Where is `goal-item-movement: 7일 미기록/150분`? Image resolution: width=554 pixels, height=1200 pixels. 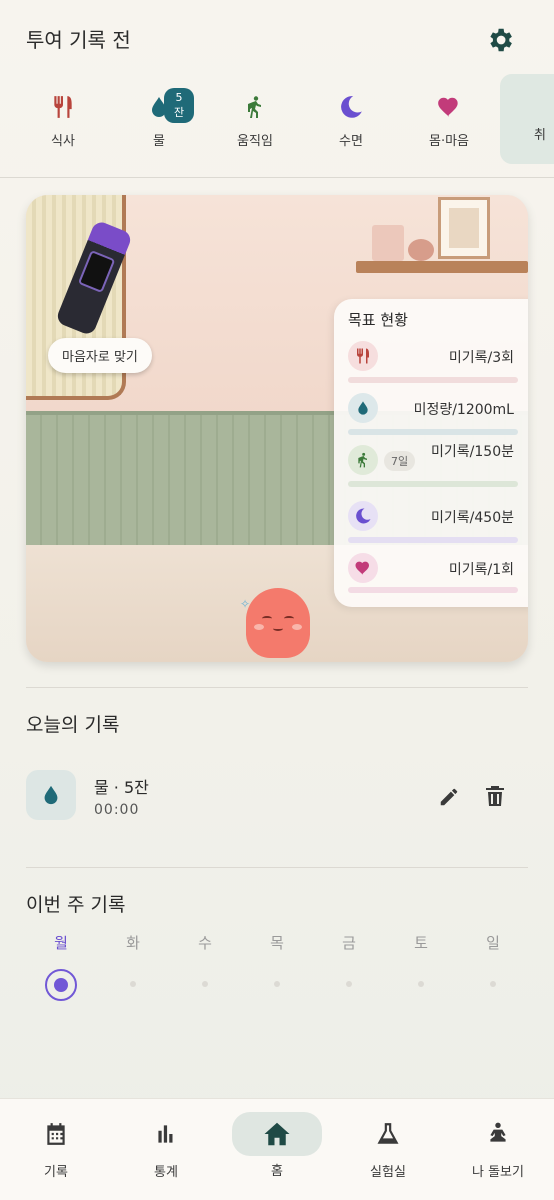
goal-item-movement: 7일 미기록/150분 is located at coordinates (436, 469).